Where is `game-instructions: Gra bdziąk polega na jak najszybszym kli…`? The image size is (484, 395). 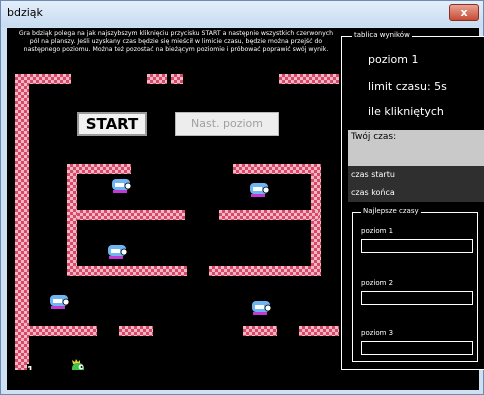 game-instructions: Gra bdziąk polega na jak najszybszym kli… is located at coordinates (176, 41).